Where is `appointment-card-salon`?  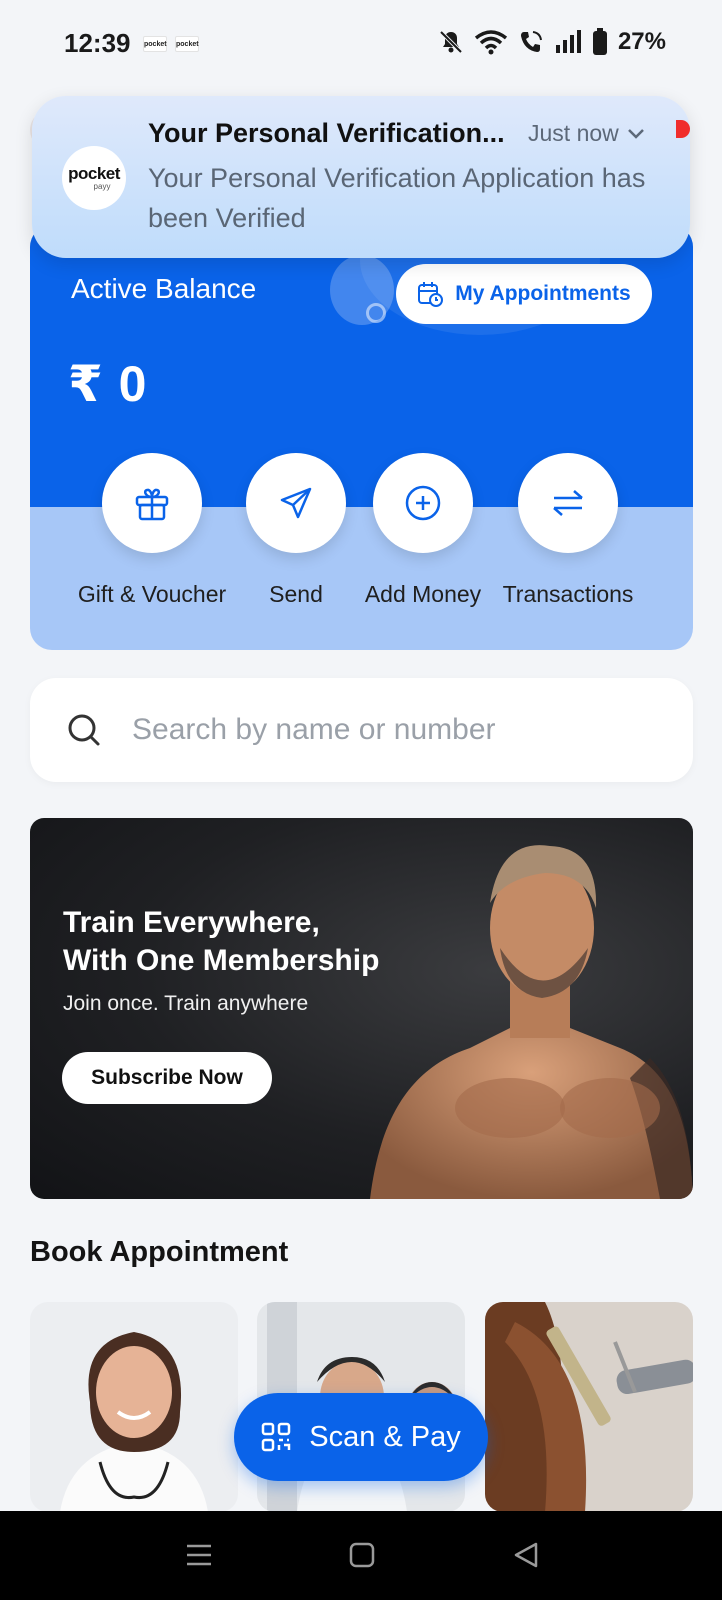
appointment-card-salon is located at coordinates (589, 1407).